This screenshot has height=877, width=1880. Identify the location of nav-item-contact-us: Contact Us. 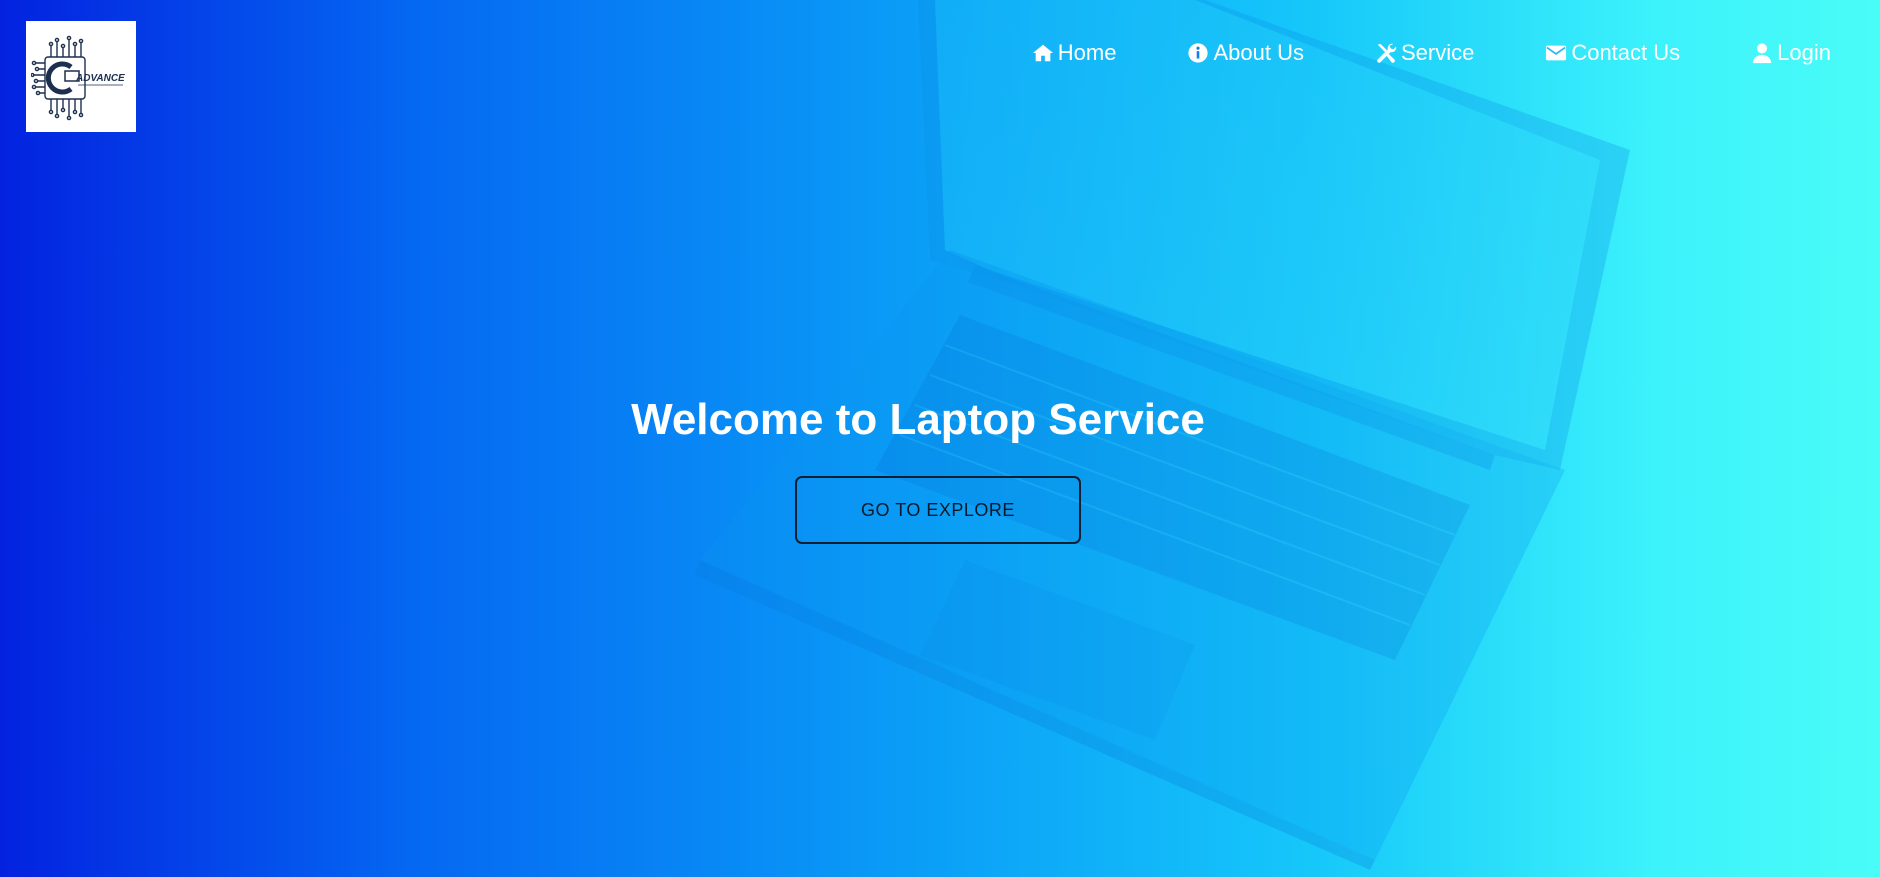
(1612, 53).